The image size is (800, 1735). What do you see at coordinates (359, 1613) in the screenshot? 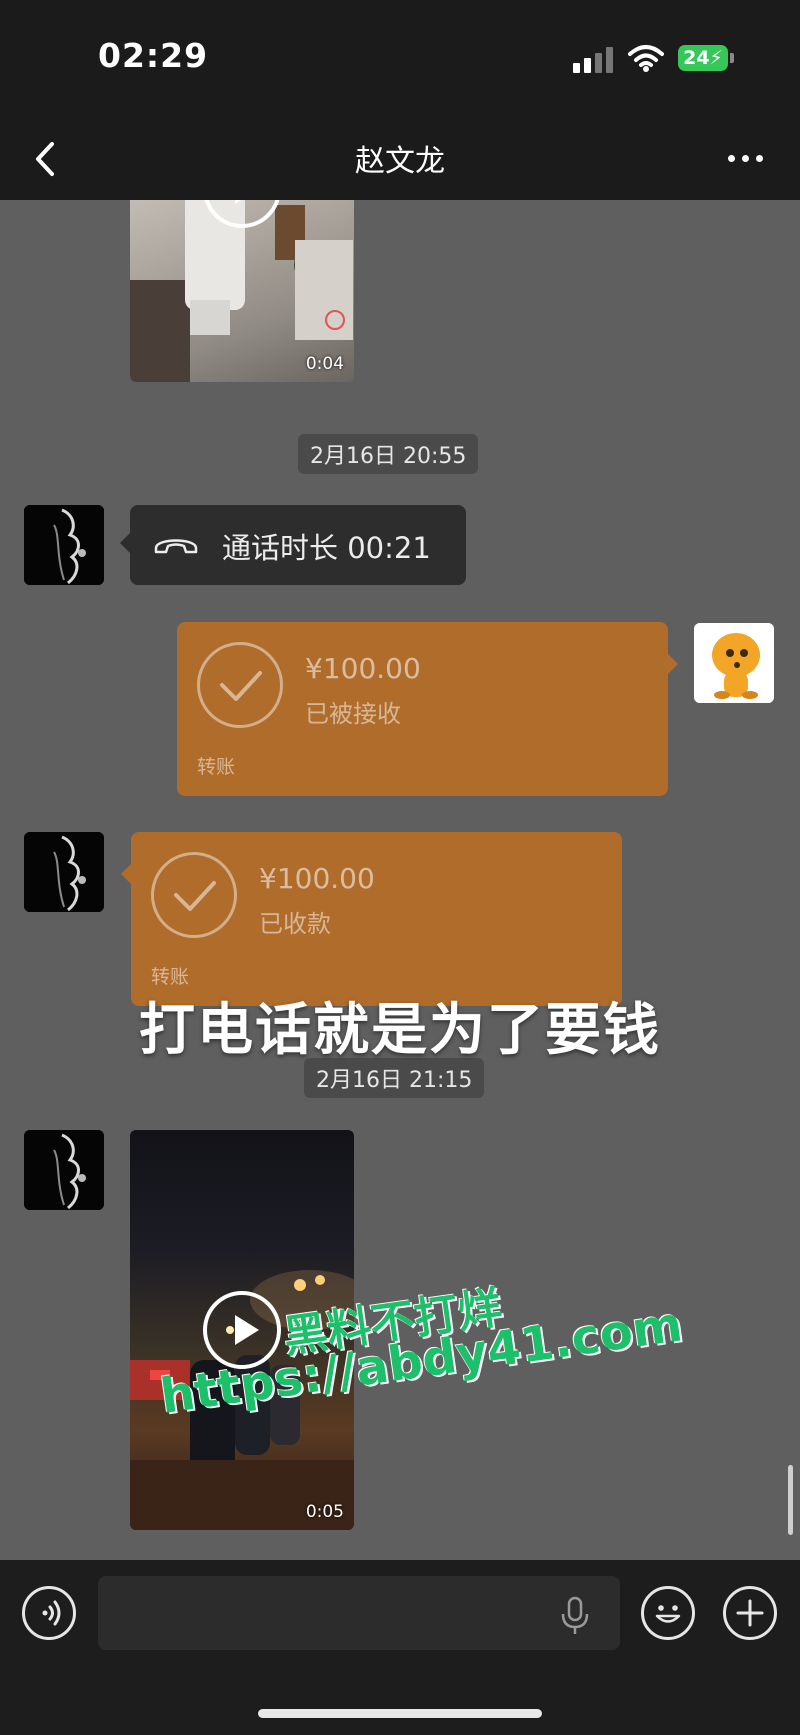
I see `message-input` at bounding box center [359, 1613].